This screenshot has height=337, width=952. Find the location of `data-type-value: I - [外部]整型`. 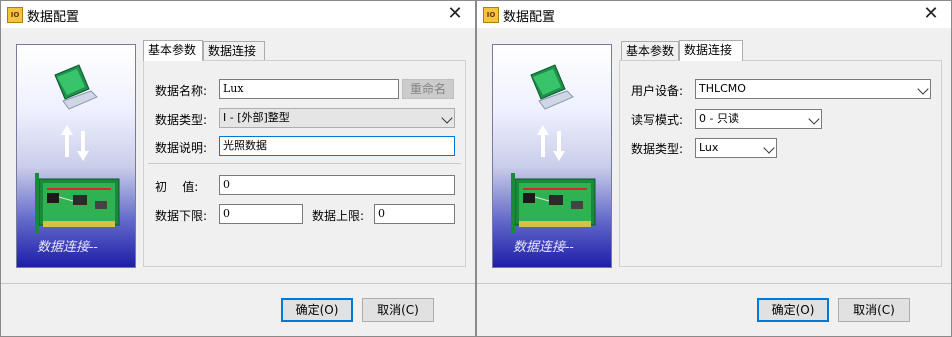

data-type-value: I - [外部]整型 is located at coordinates (256, 117).